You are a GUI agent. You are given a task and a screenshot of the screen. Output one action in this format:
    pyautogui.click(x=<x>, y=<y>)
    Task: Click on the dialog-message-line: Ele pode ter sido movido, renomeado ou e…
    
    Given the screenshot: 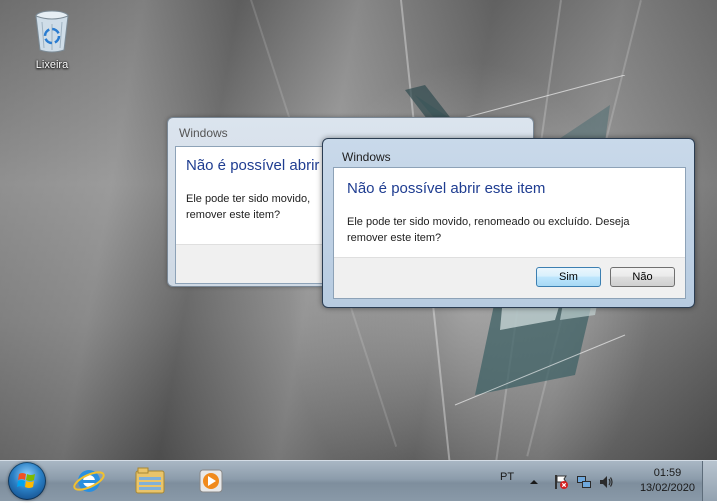 What is the action you would take?
    pyautogui.click(x=488, y=222)
    